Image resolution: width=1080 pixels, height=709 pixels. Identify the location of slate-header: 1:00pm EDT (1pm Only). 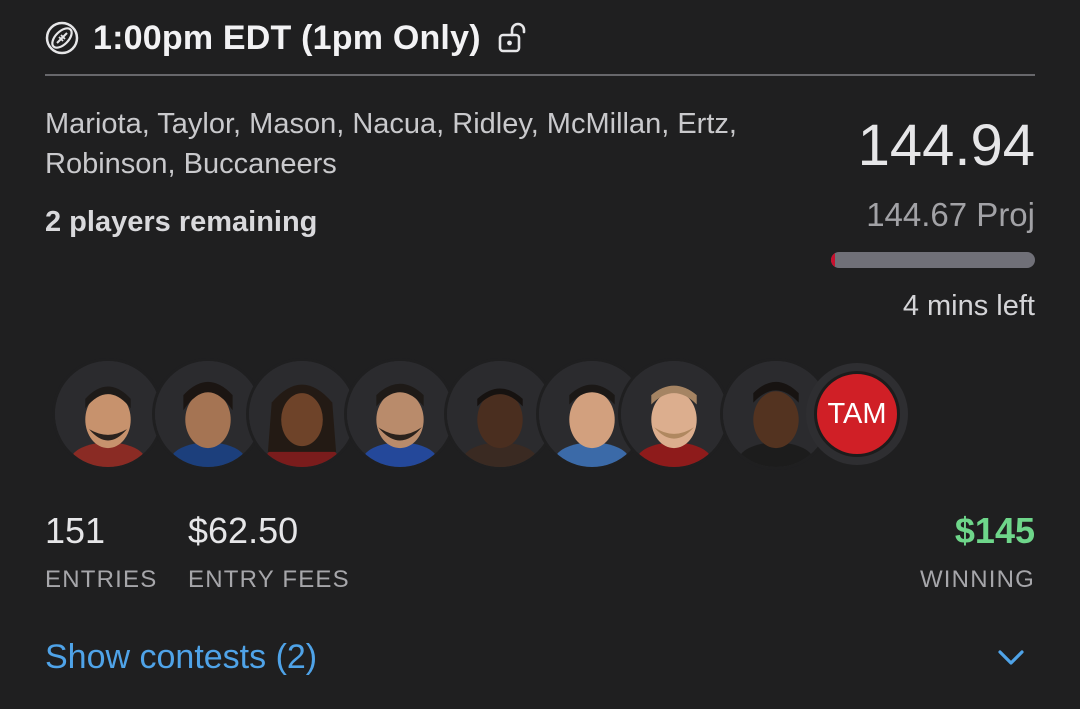
(540, 38).